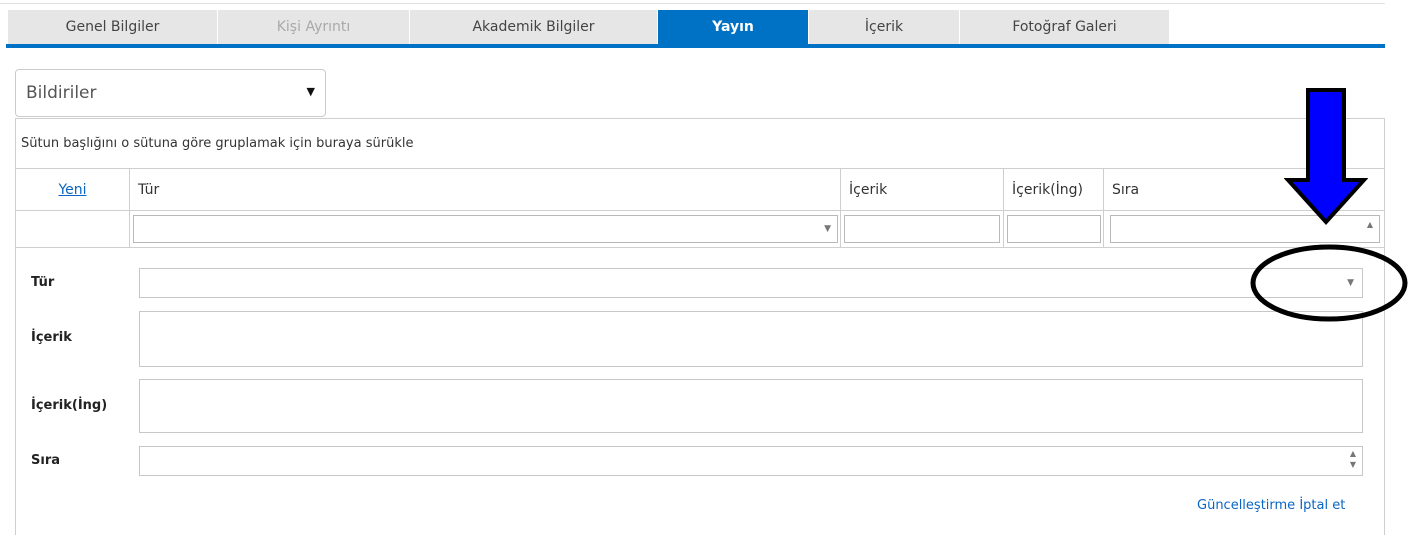  What do you see at coordinates (113, 27) in the screenshot?
I see `tab-genel-bilgiler: Genel Bilgiler` at bounding box center [113, 27].